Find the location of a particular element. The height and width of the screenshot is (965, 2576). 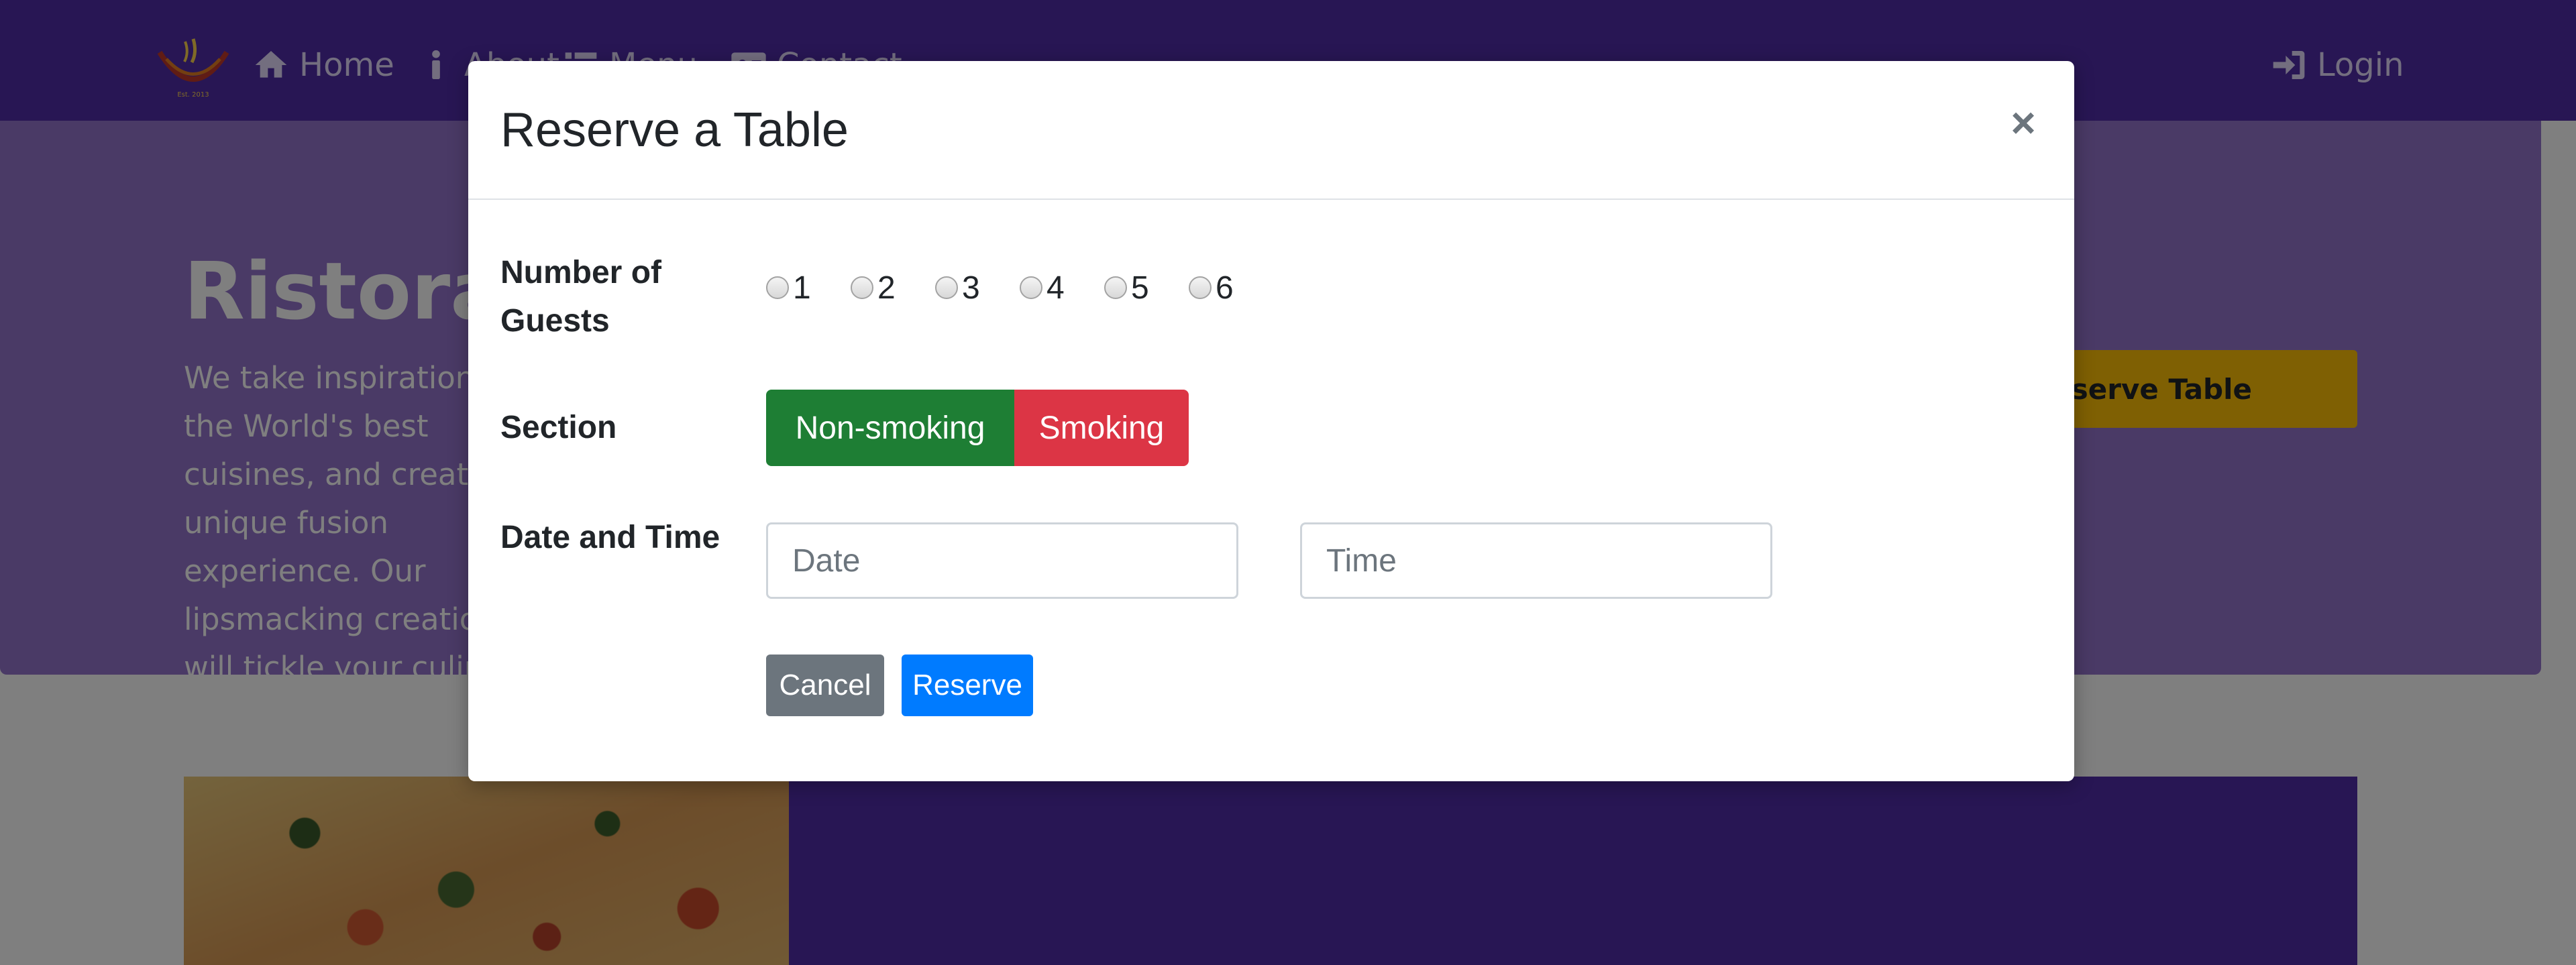

guests-option-2: 2 is located at coordinates (893, 288).